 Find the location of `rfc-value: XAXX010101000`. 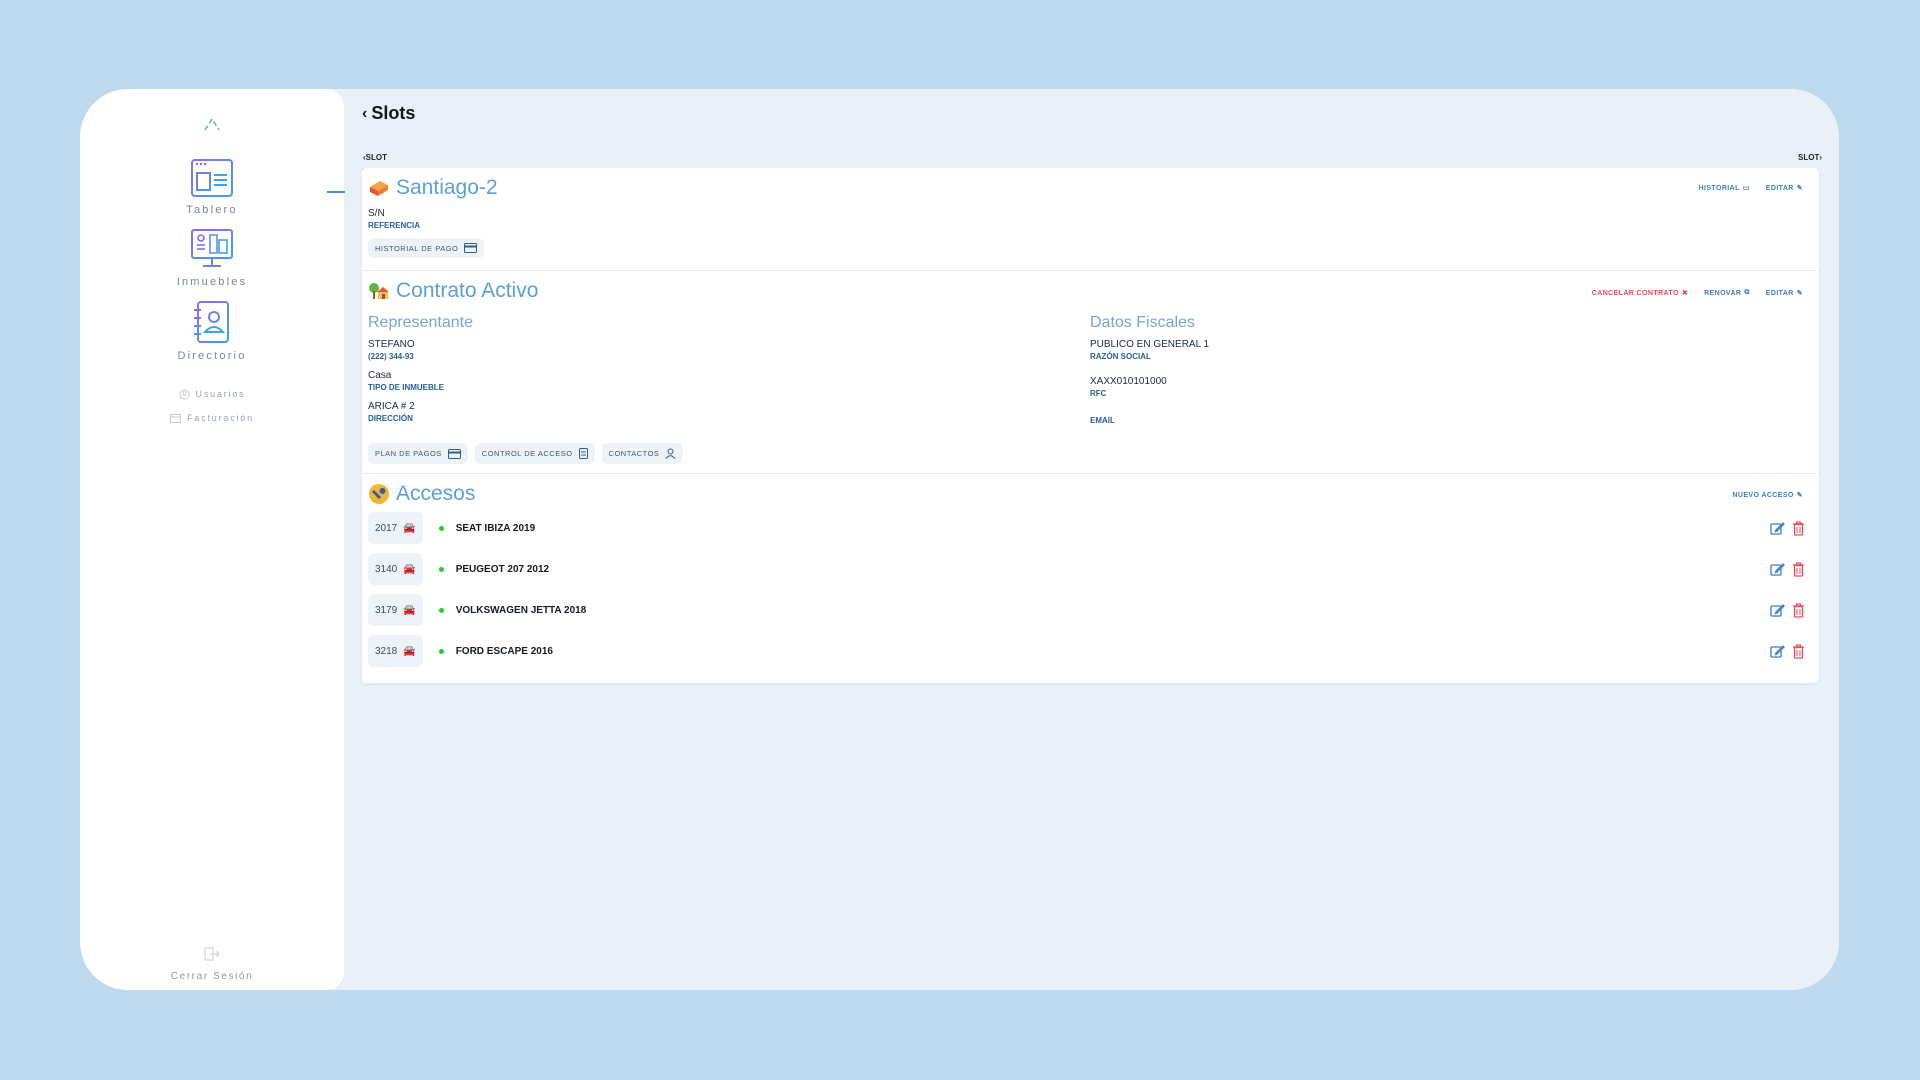

rfc-value: XAXX010101000 is located at coordinates (1128, 381).